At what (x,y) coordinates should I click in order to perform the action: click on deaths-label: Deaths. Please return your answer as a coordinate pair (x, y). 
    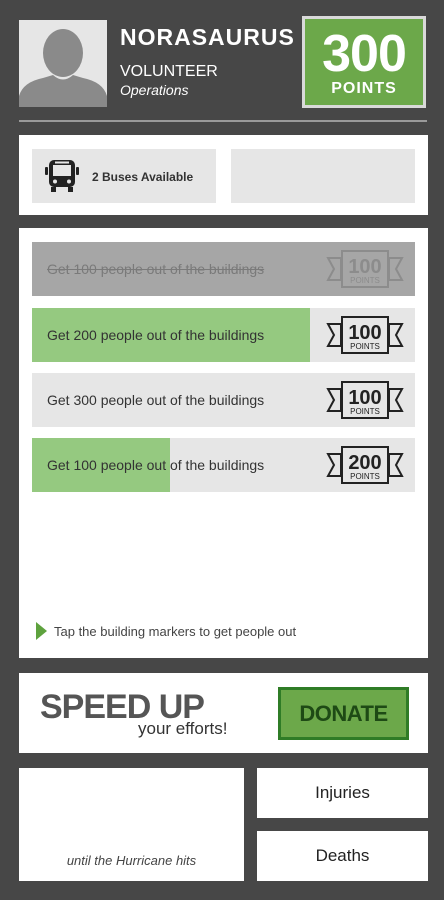
    Looking at the image, I should click on (342, 855).